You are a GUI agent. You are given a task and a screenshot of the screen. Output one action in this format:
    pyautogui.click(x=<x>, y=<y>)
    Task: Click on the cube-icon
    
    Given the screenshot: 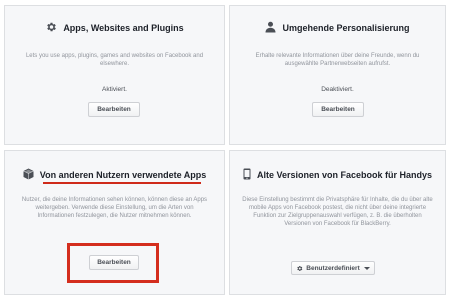 What is the action you would take?
    pyautogui.click(x=28, y=175)
    